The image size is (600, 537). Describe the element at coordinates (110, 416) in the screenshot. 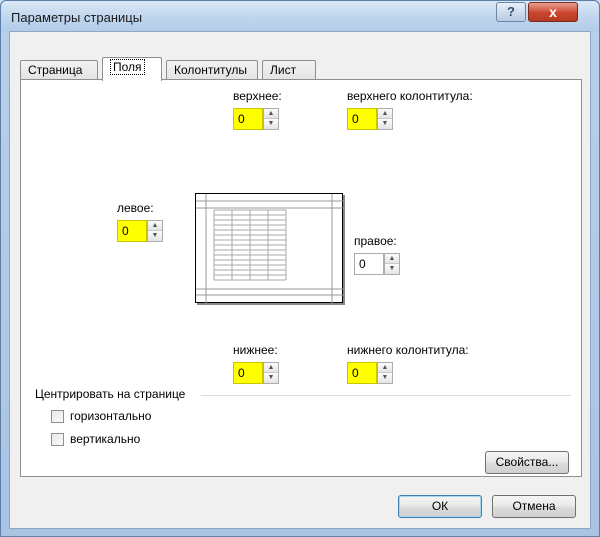

I see `center-horizontally-label: горизонтально` at that location.